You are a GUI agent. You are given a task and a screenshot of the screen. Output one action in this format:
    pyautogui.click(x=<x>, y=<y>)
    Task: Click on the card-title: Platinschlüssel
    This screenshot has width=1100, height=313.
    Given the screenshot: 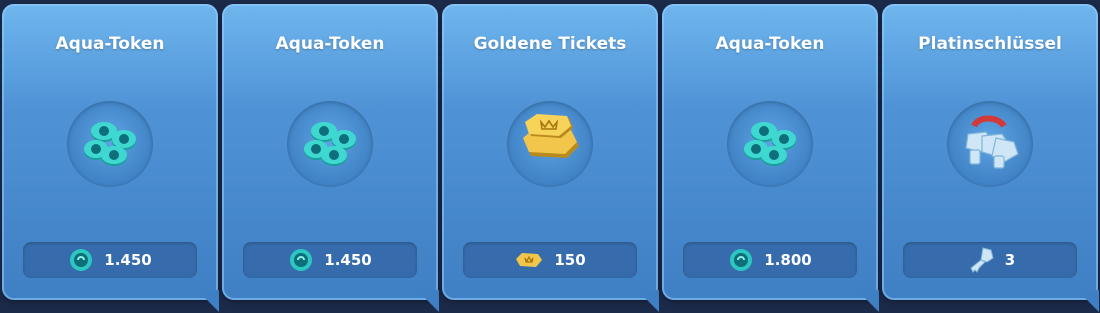 What is the action you would take?
    pyautogui.click(x=990, y=44)
    